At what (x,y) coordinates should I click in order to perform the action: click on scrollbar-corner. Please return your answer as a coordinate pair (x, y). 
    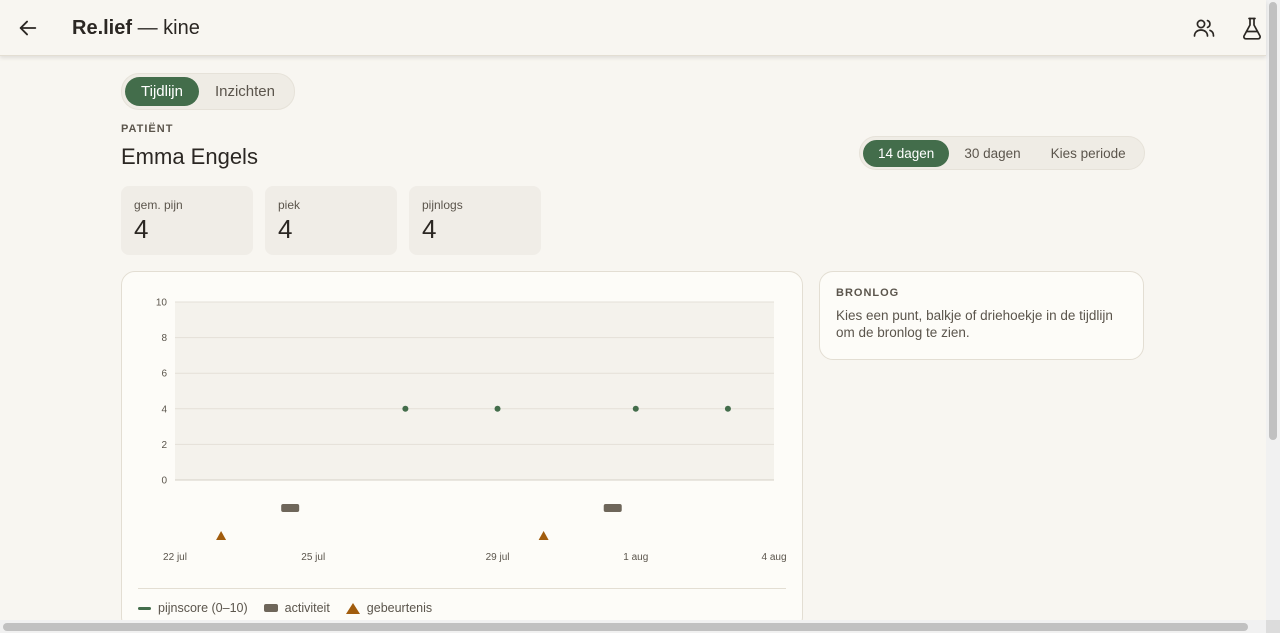
    Looking at the image, I should click on (1273, 626).